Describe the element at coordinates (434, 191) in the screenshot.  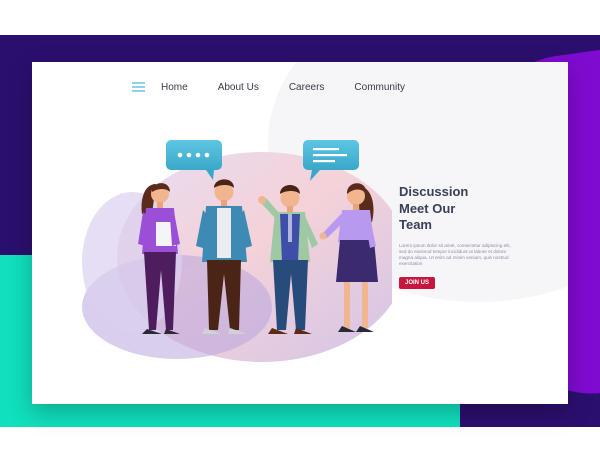
I see `hero-title-line-1: Discussion` at that location.